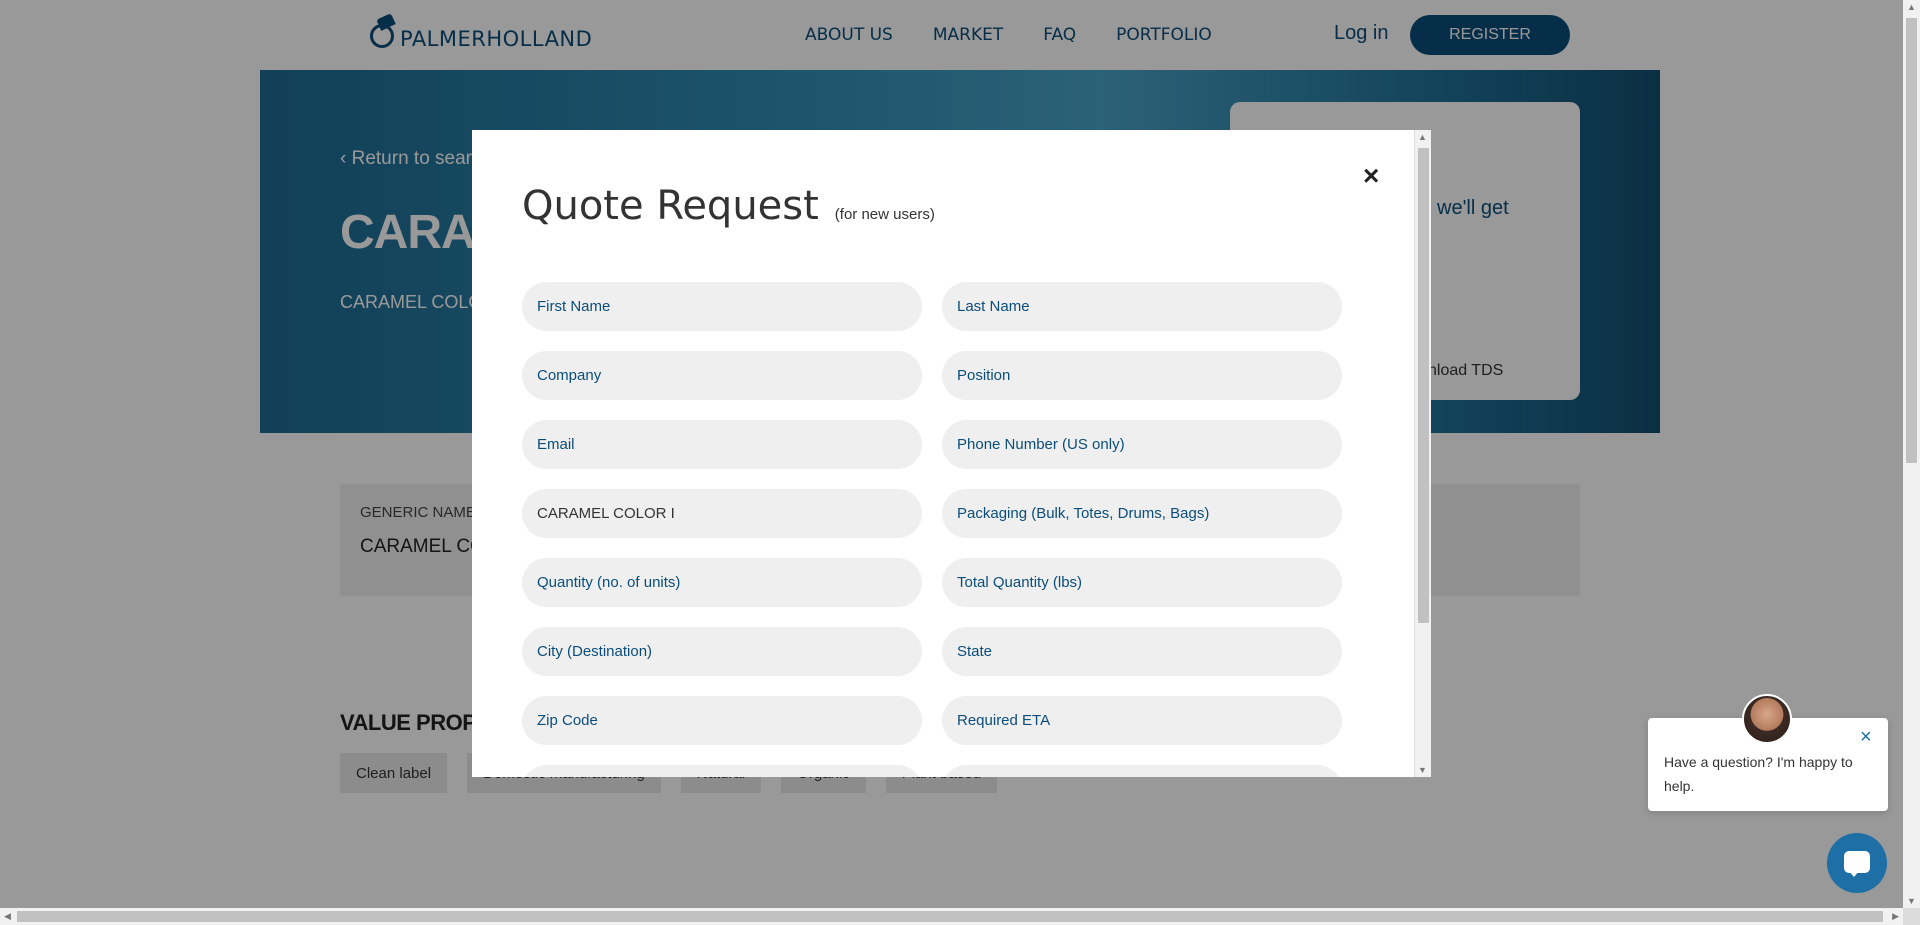  I want to click on modal-subtitle: (for new users), so click(884, 214).